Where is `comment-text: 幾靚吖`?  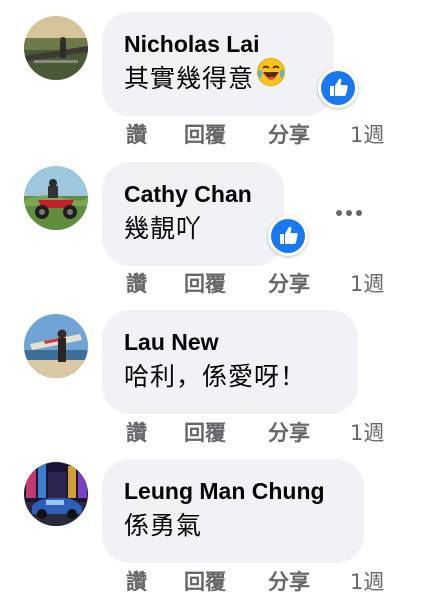
comment-text: 幾靚吖 is located at coordinates (163, 228).